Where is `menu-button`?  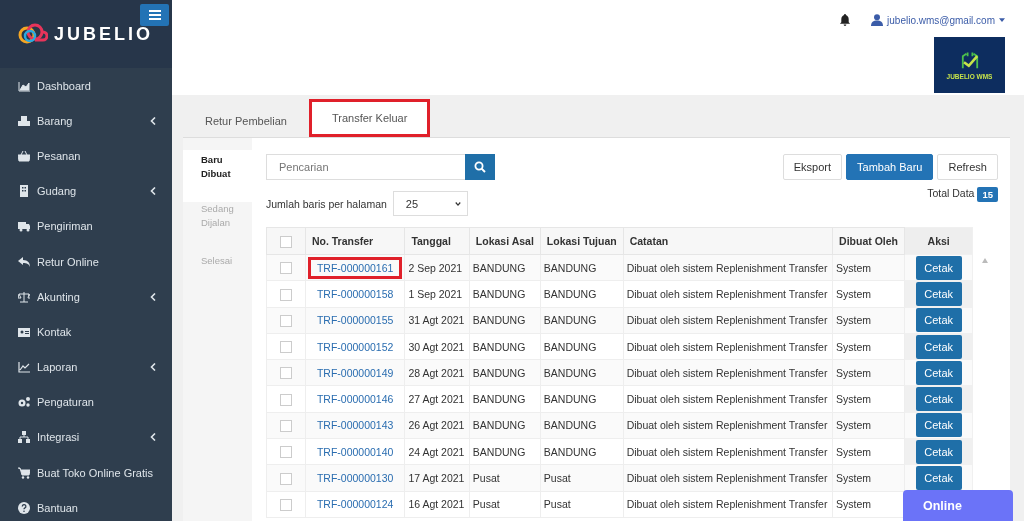 menu-button is located at coordinates (154, 15).